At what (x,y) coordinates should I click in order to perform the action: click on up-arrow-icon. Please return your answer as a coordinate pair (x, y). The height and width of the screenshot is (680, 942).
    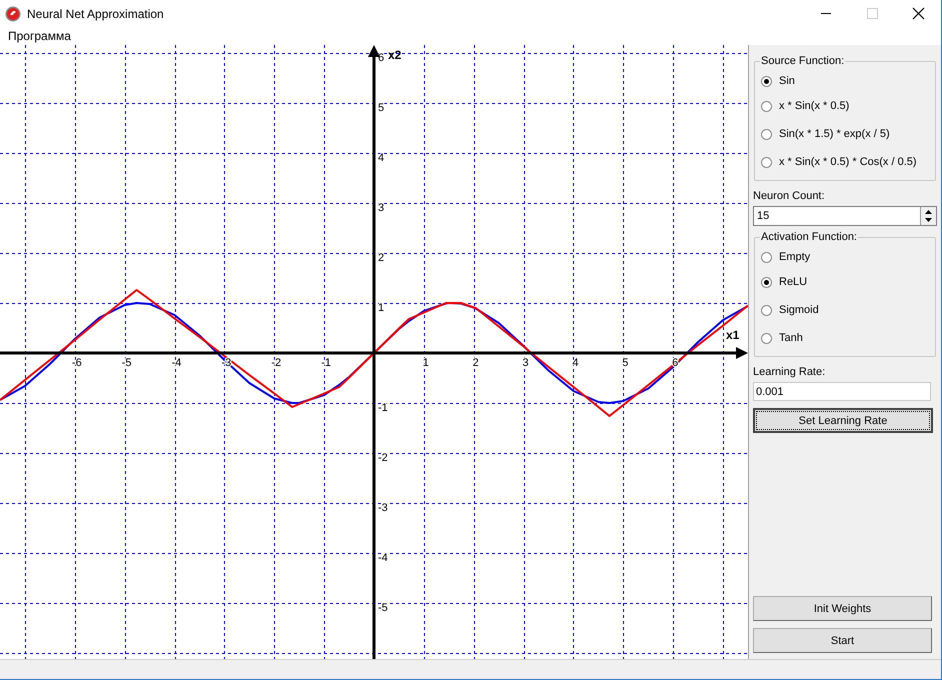
    Looking at the image, I should click on (928, 212).